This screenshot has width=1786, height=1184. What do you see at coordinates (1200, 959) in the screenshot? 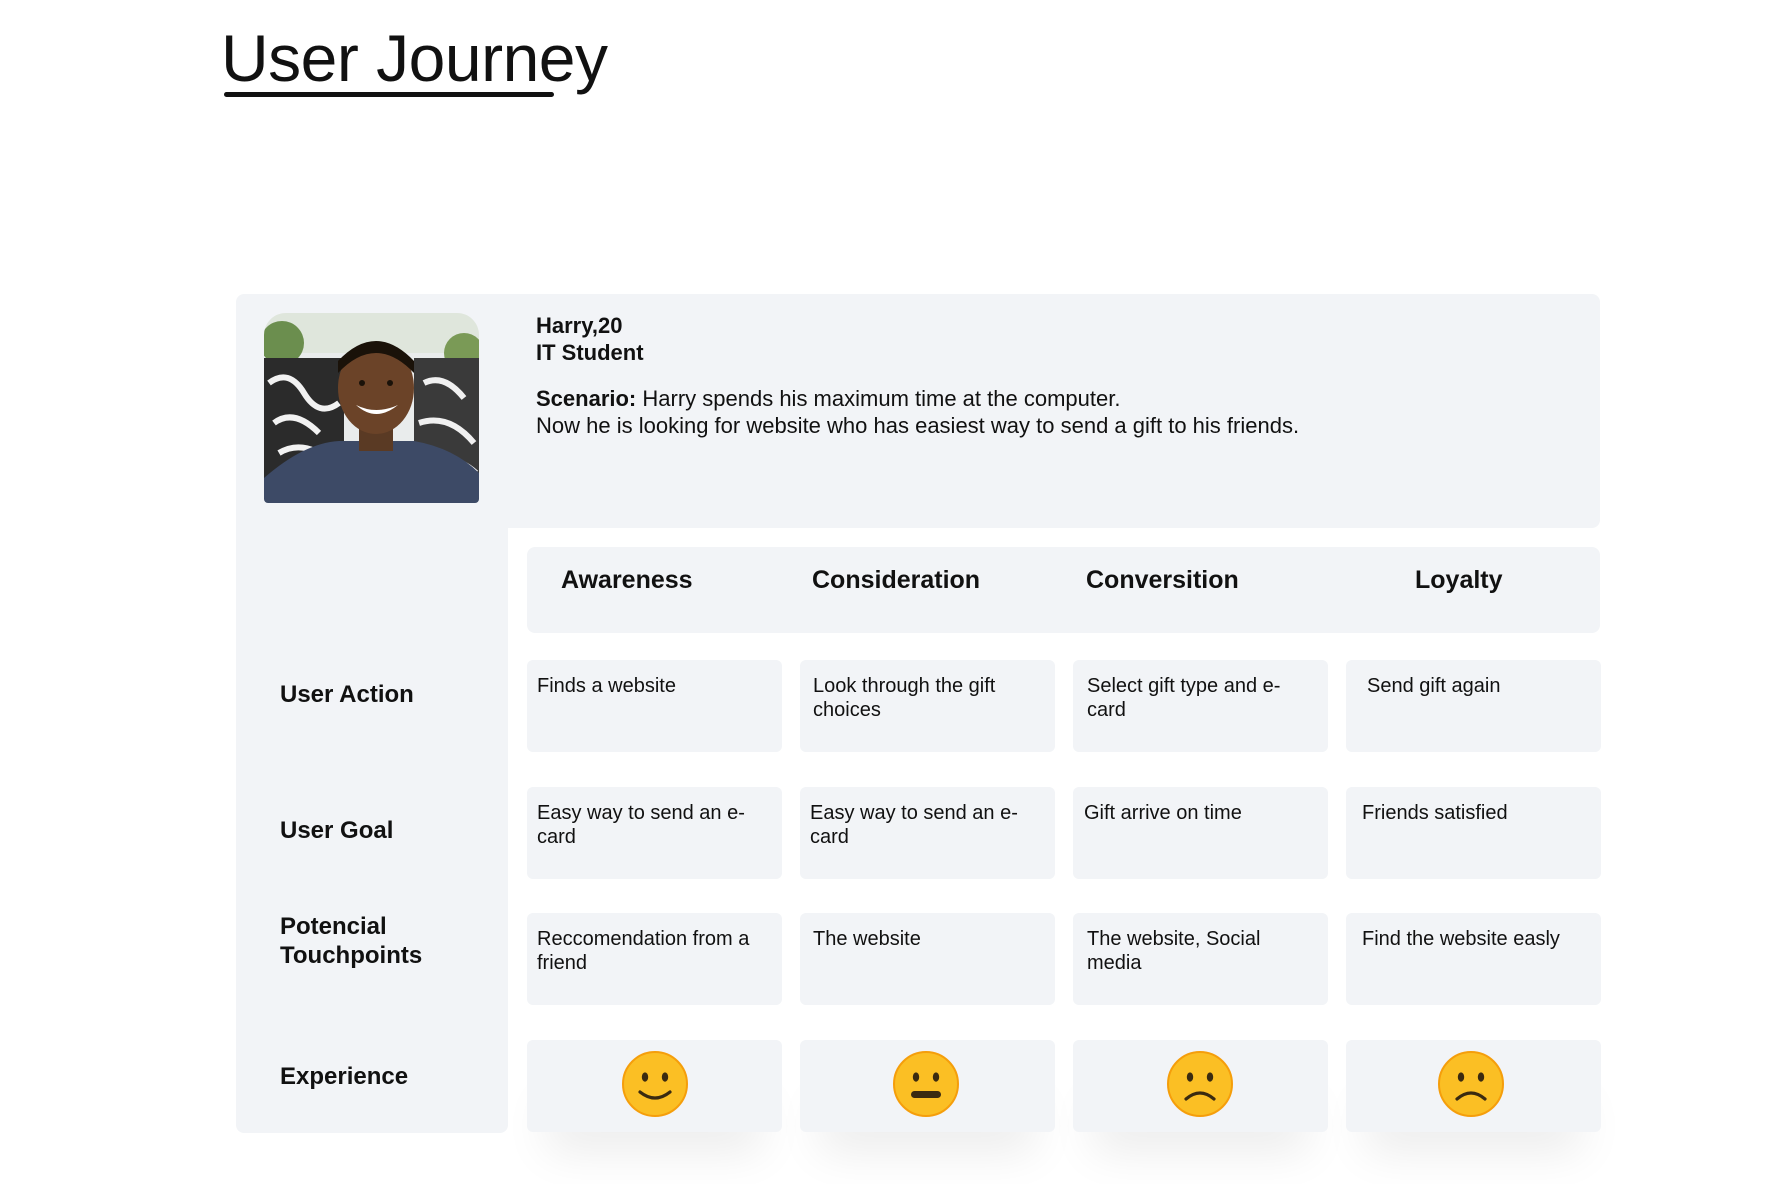
I see `cell-touchpoints-conversition: The website, Social media` at bounding box center [1200, 959].